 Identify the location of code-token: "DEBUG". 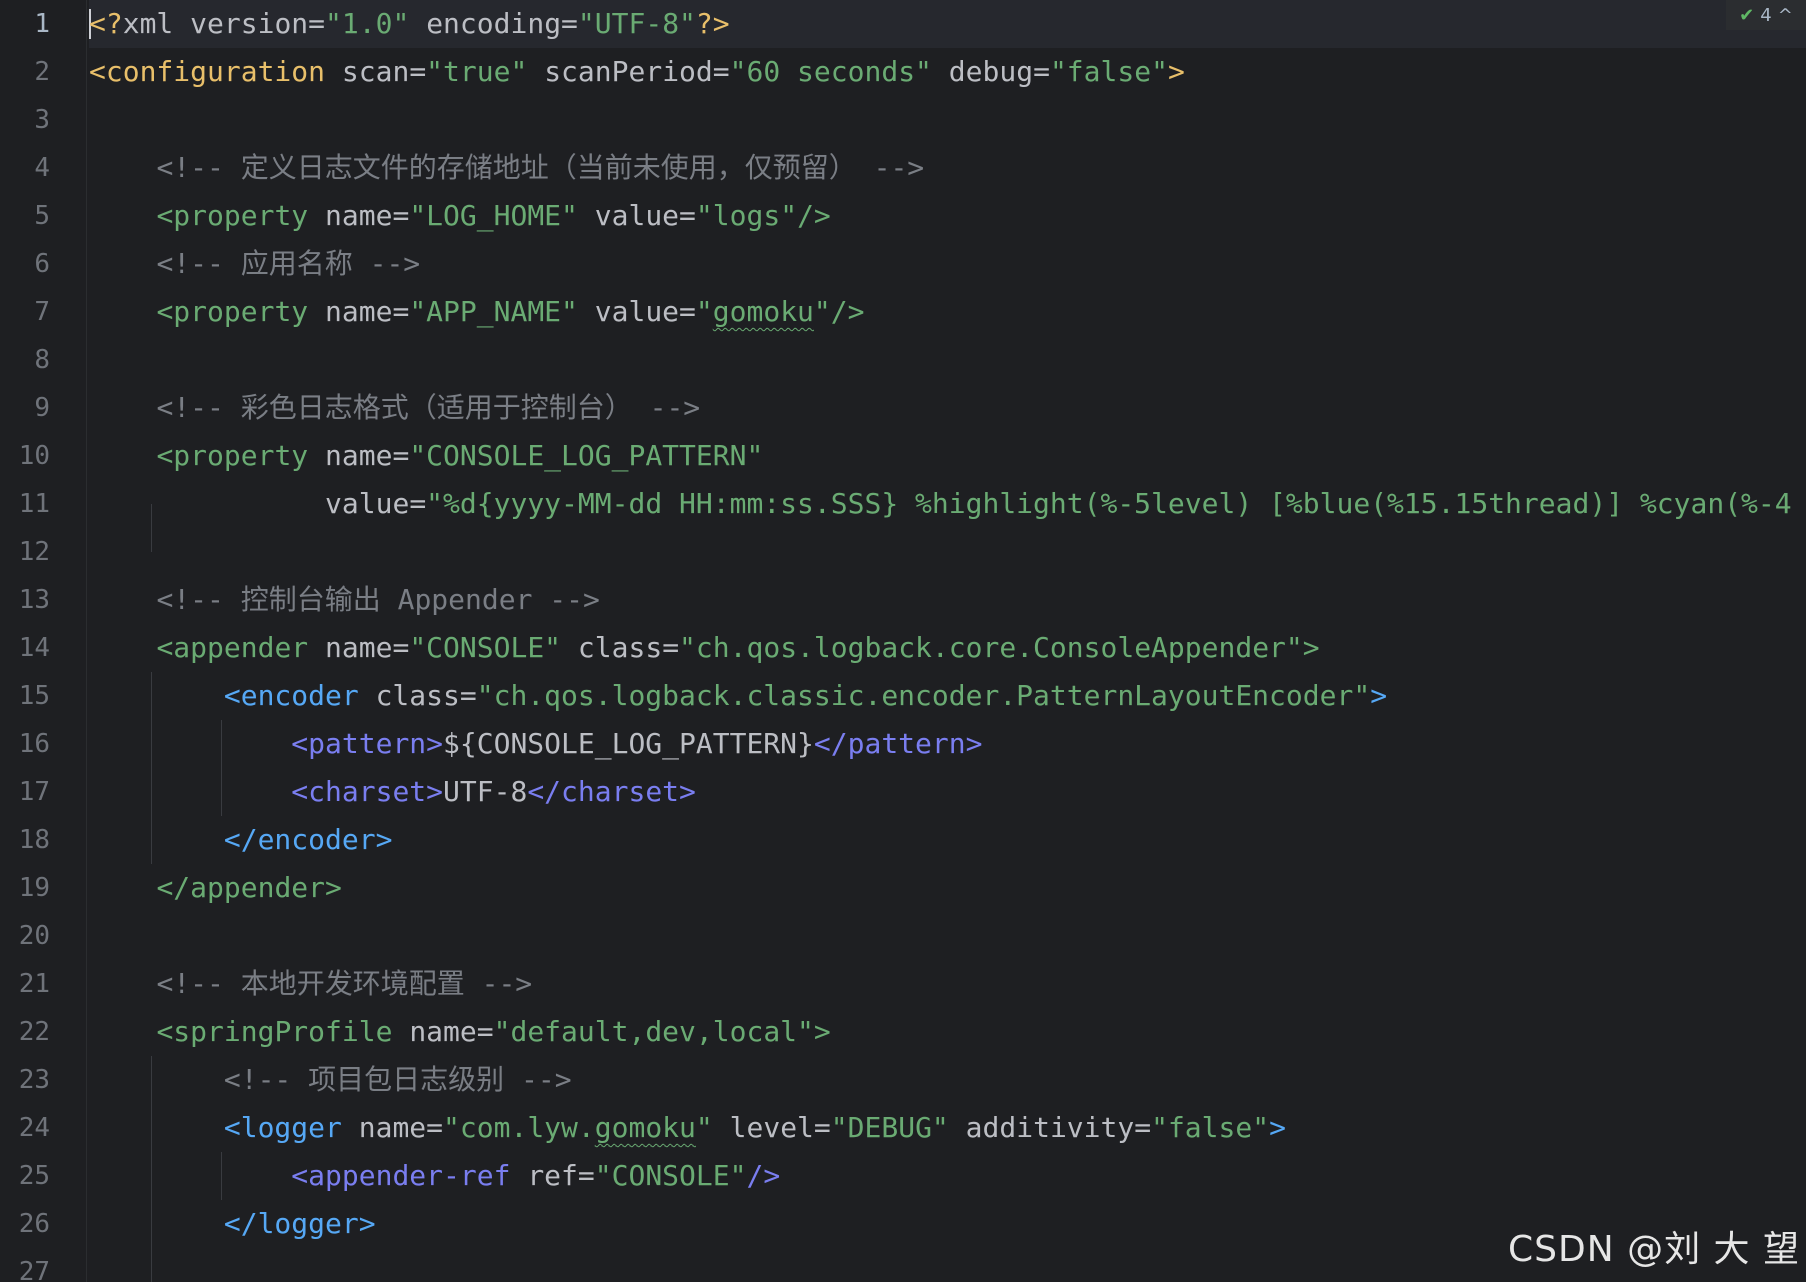
(889, 1127).